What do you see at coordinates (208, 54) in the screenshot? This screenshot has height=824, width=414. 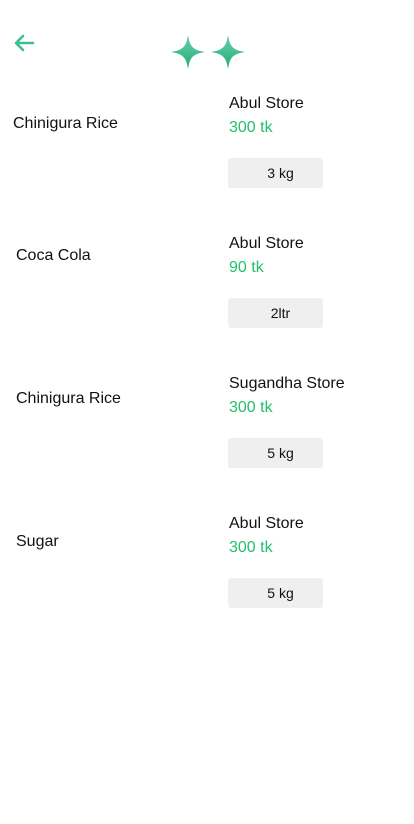 I see `app-logo` at bounding box center [208, 54].